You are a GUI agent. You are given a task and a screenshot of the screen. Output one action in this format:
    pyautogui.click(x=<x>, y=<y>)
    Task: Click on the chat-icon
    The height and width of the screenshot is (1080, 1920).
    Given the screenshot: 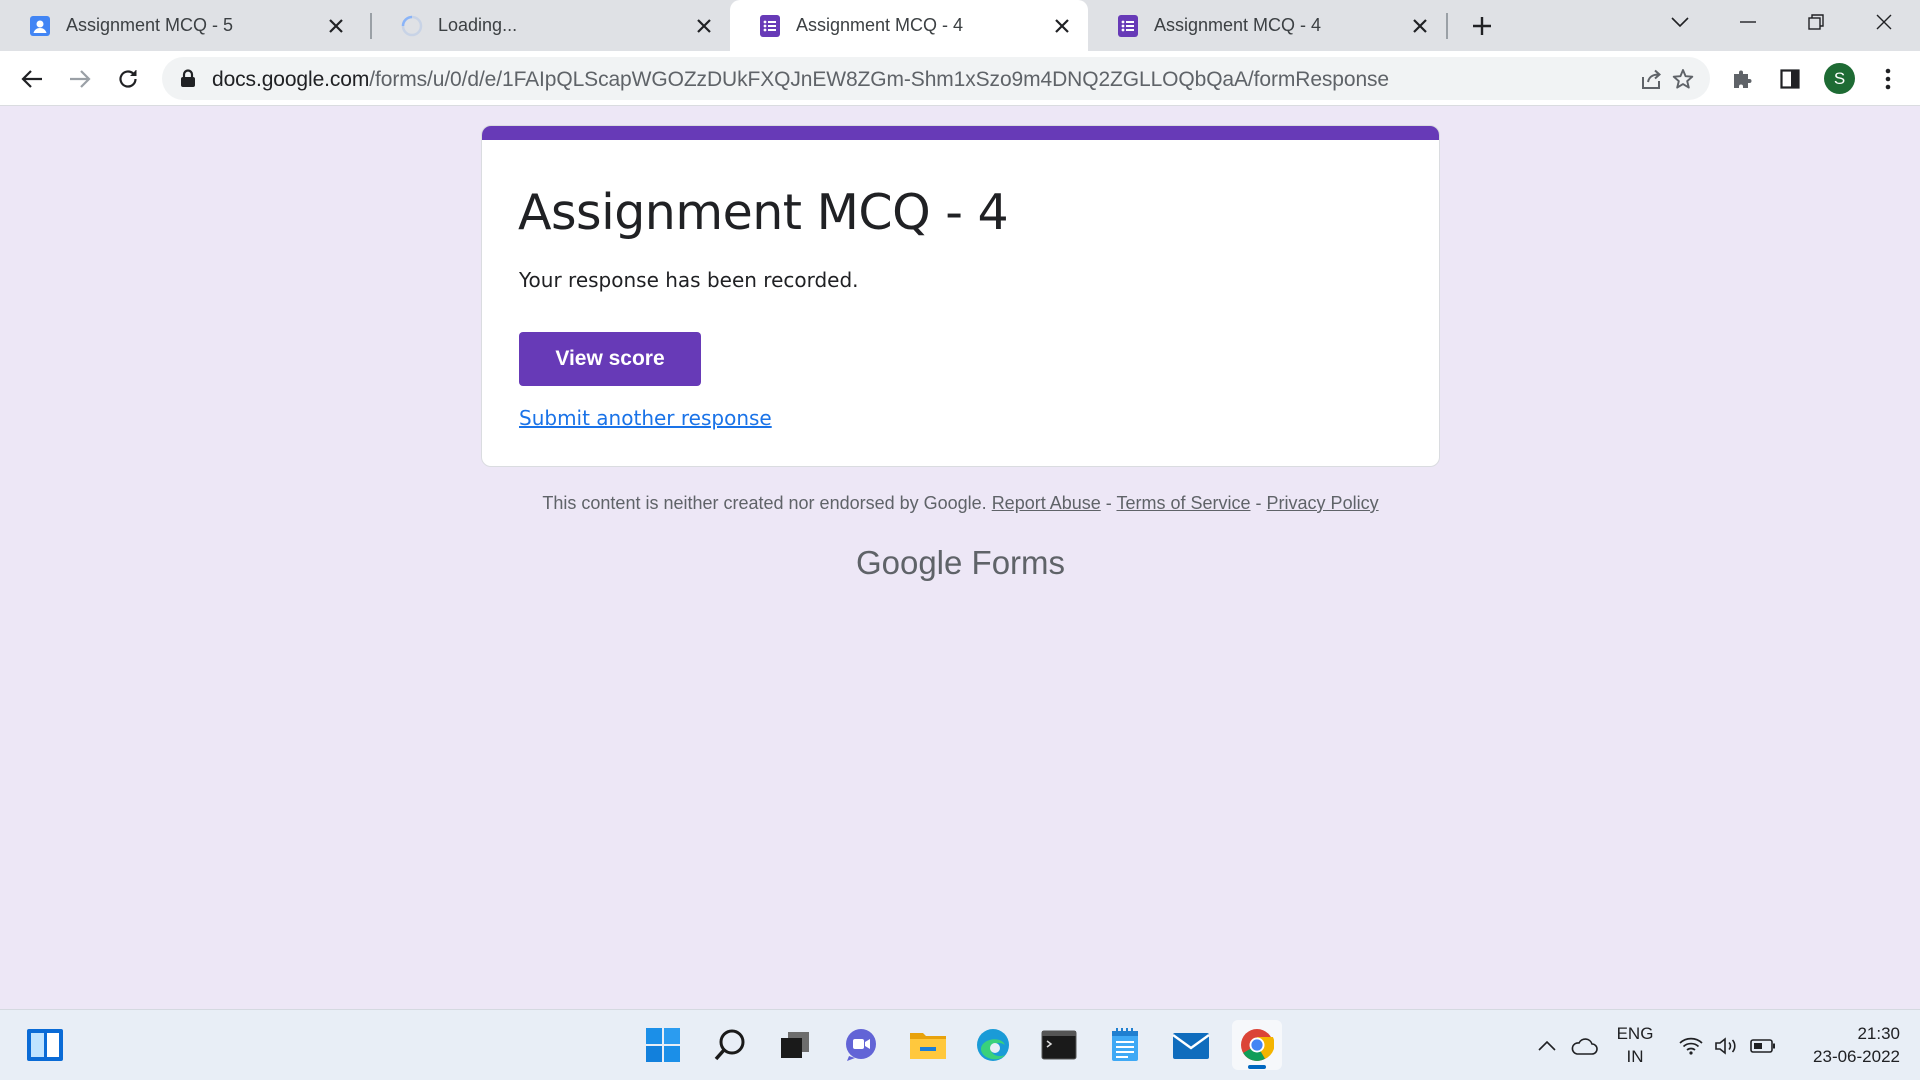 What is the action you would take?
    pyautogui.click(x=861, y=1045)
    